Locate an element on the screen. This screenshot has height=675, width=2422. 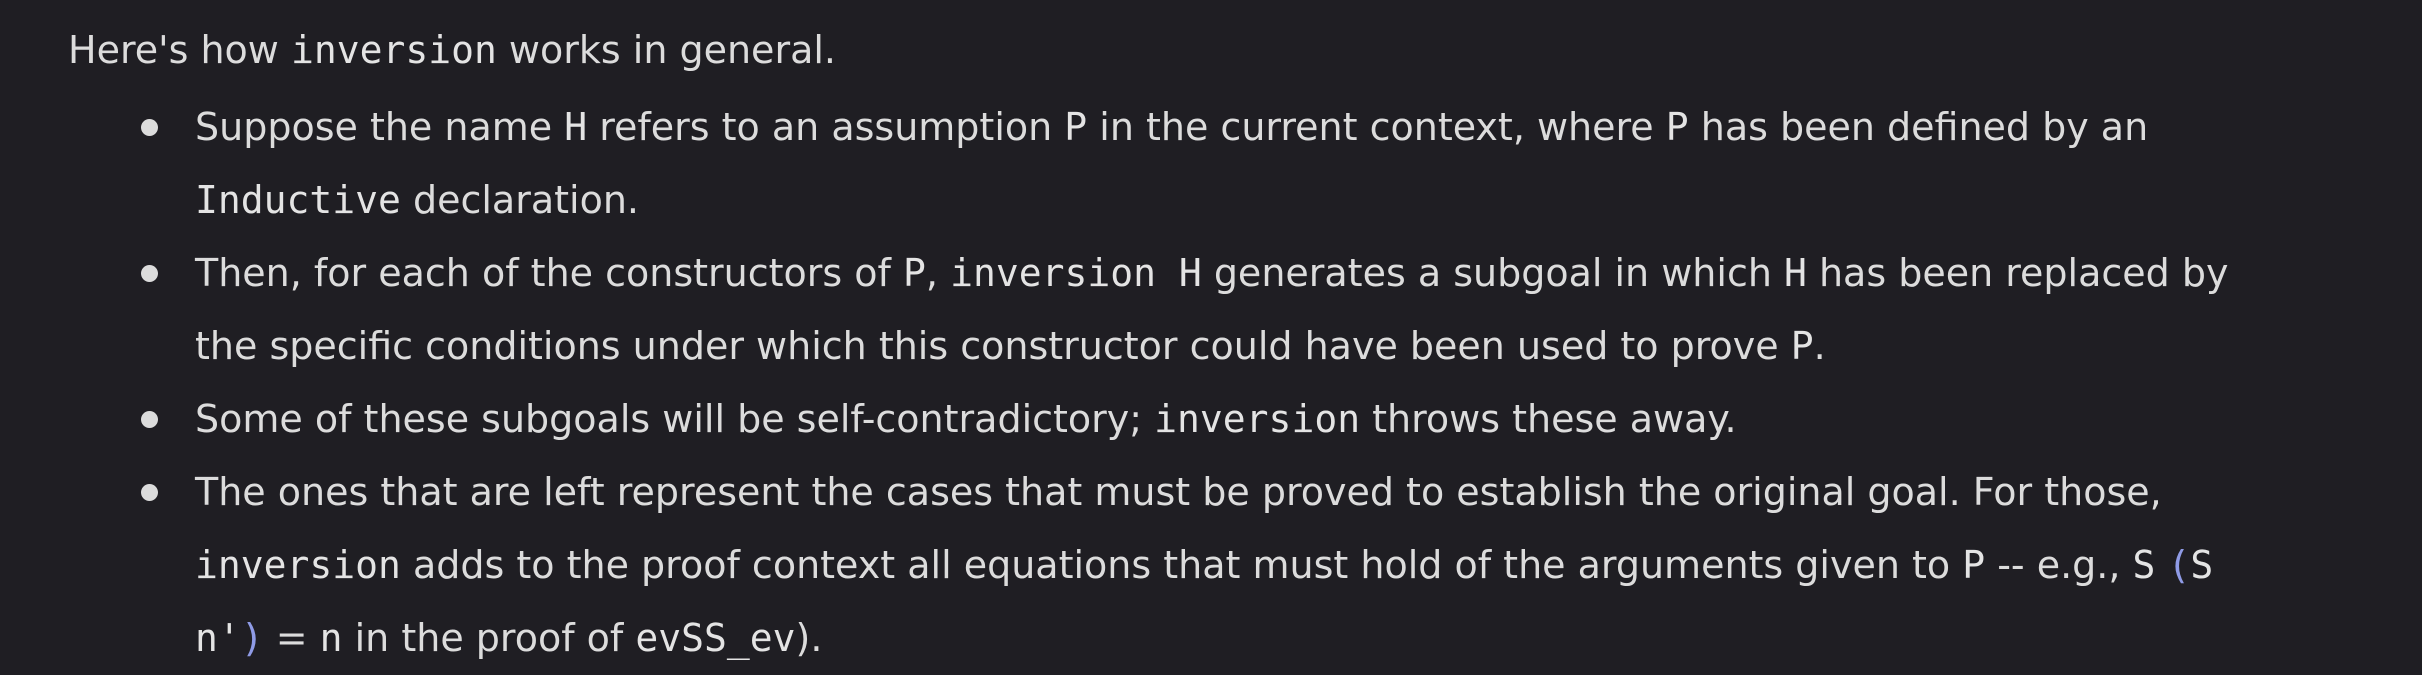
text-span: throws these away. is located at coordinates (1548, 419).